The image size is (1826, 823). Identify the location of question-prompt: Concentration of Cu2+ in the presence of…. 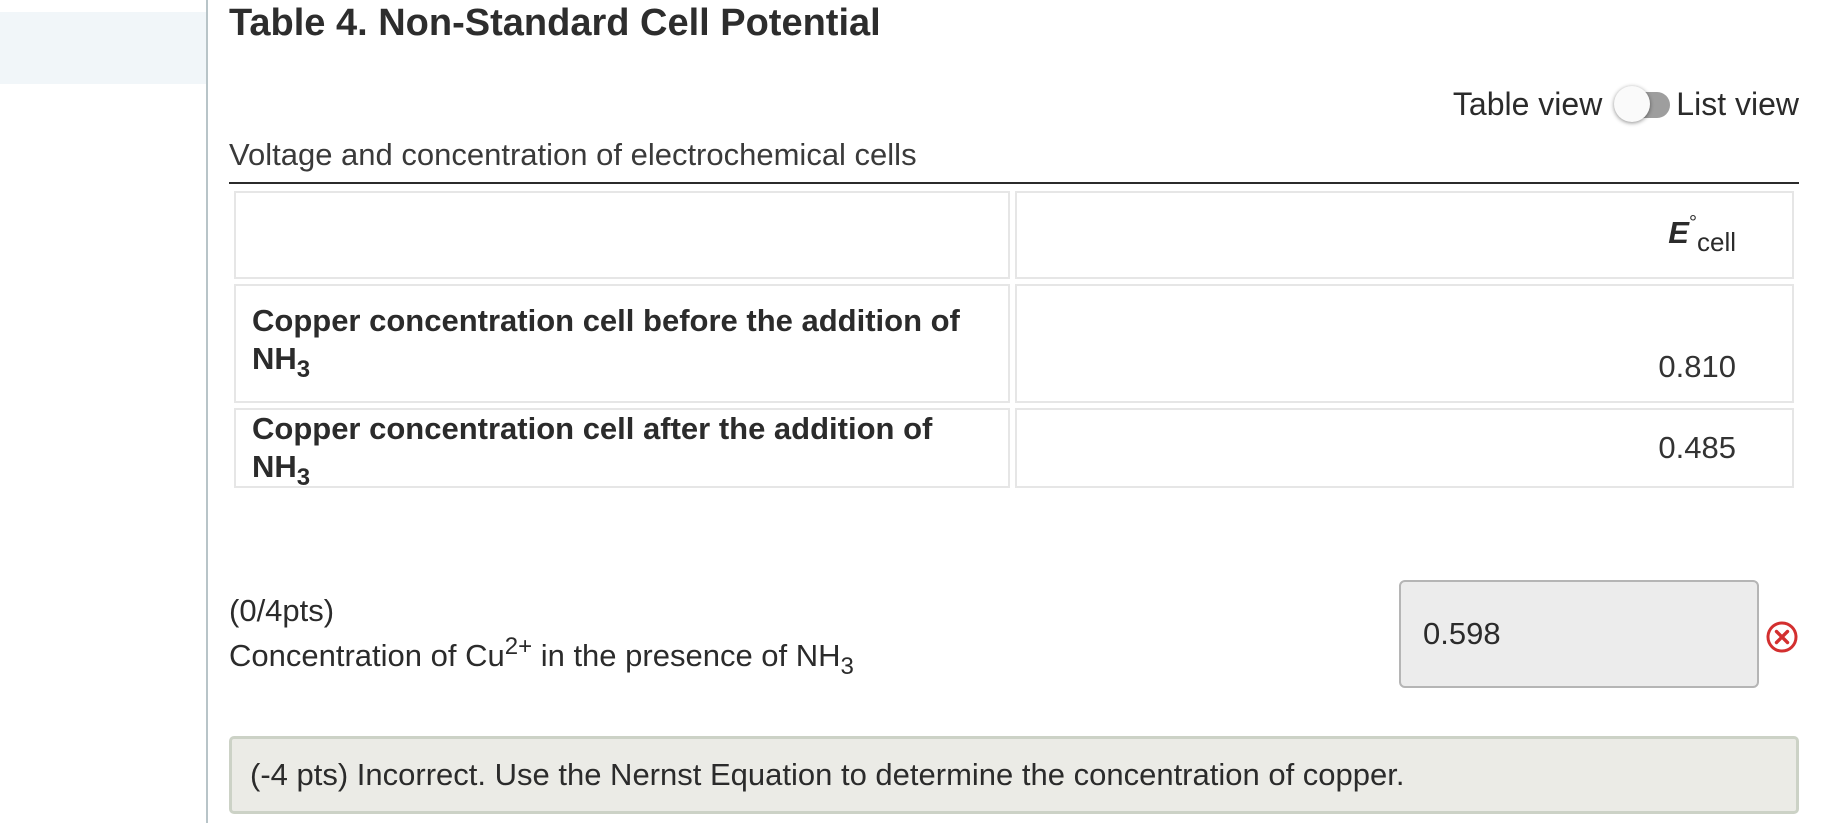
(541, 656).